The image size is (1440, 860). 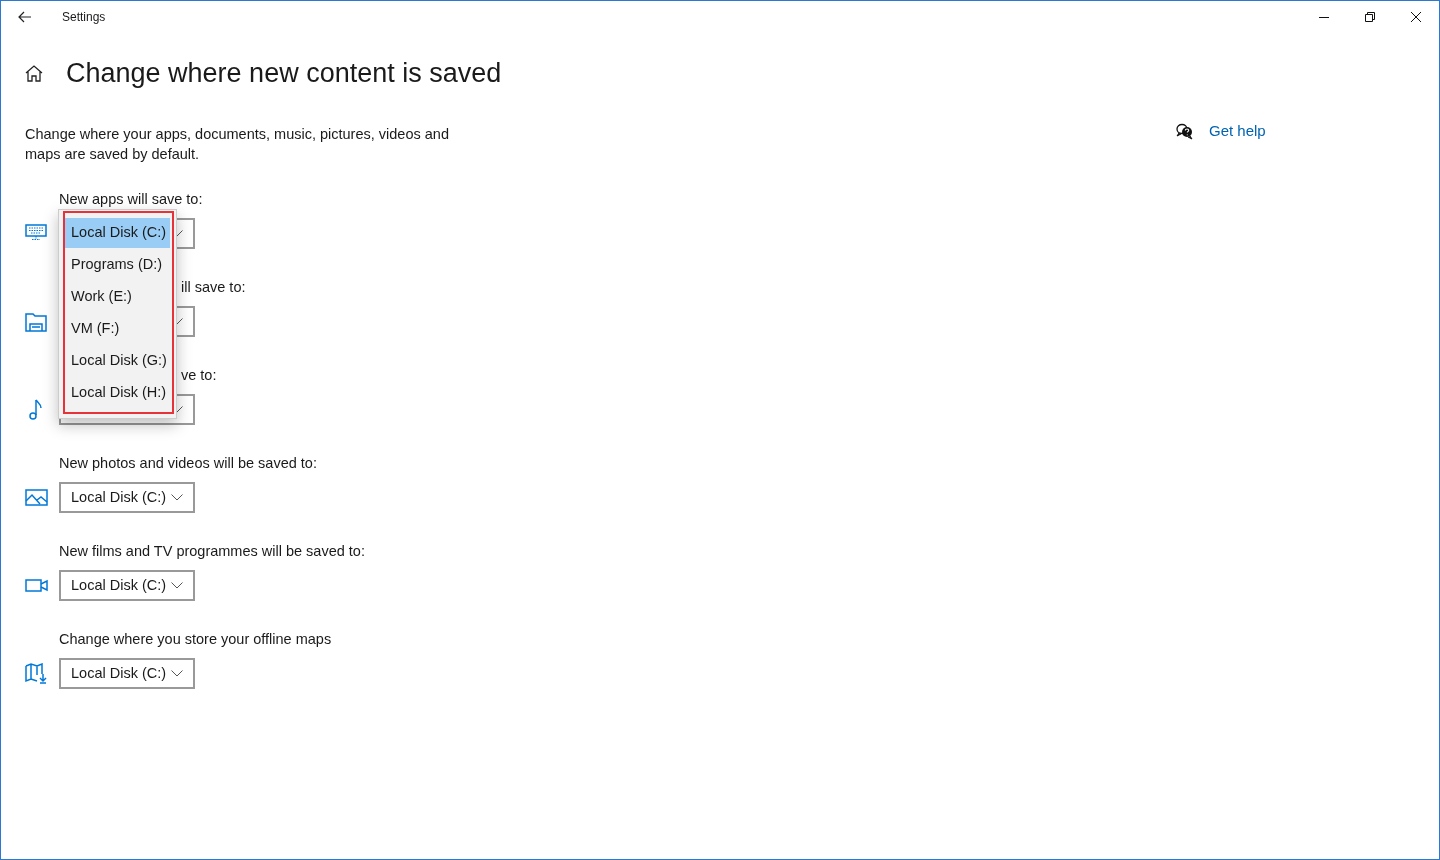 I want to click on setting-label: New apps will save to:, so click(x=131, y=199).